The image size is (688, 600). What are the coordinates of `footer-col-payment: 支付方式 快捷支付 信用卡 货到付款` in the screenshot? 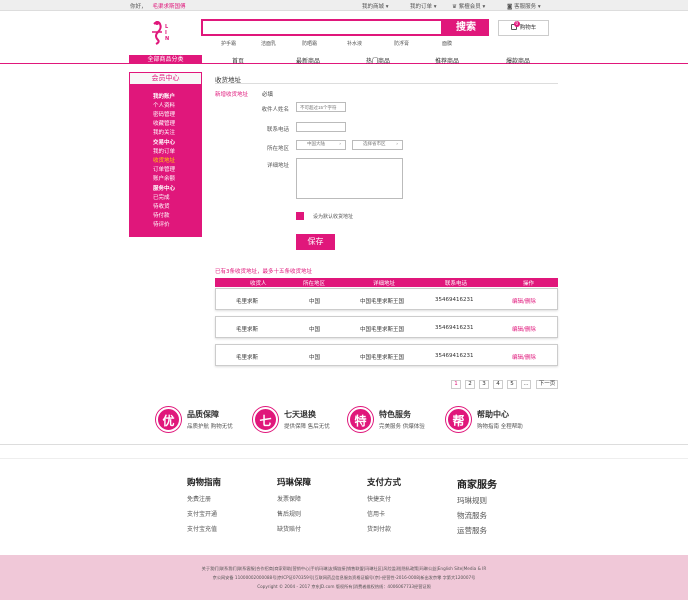 It's located at (384, 504).